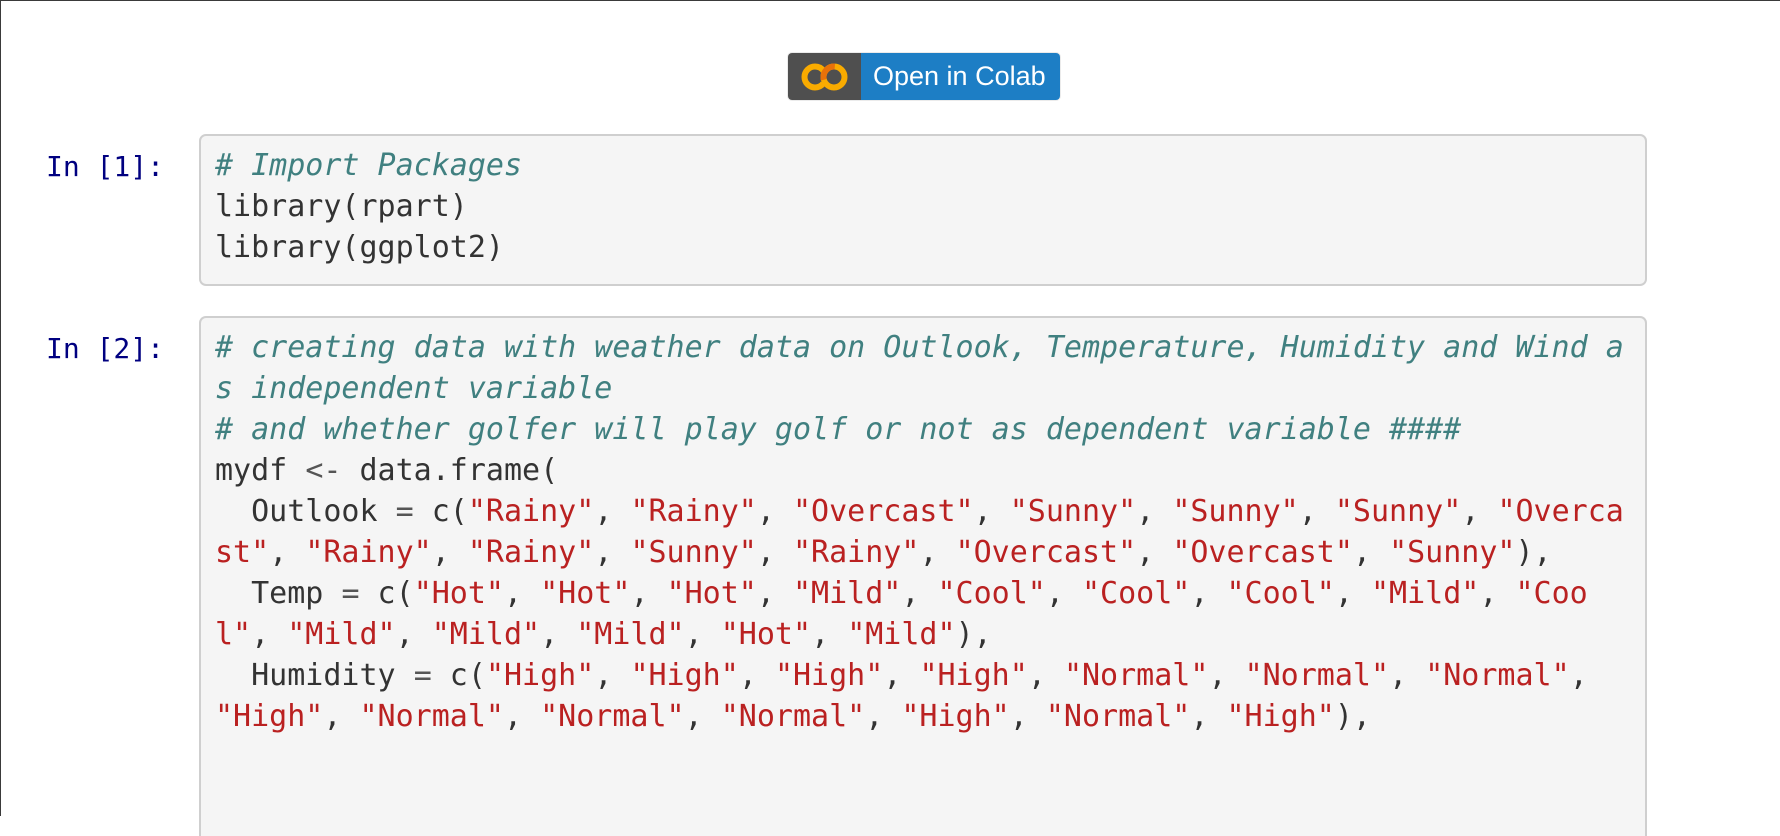 This screenshot has width=1780, height=836. What do you see at coordinates (323, 470) in the screenshot?
I see `code-operator: <-` at bounding box center [323, 470].